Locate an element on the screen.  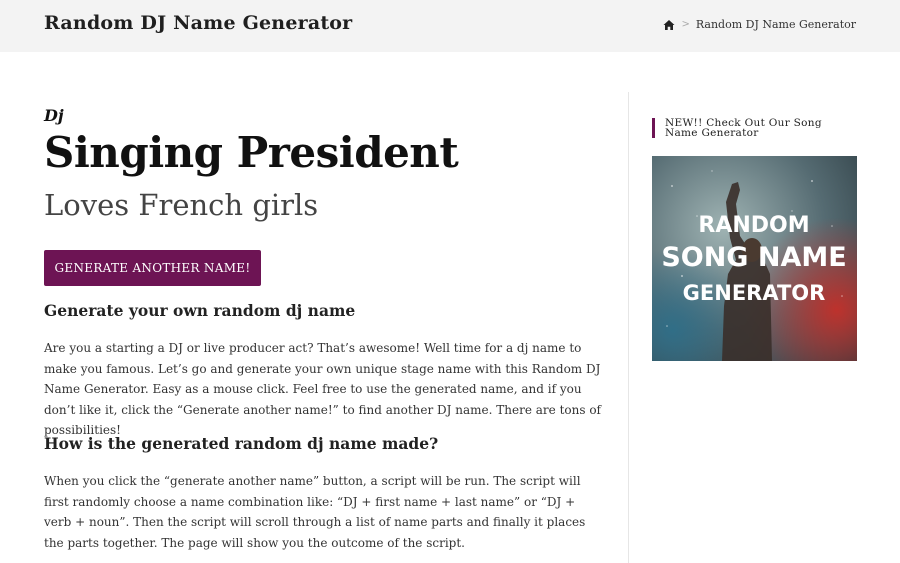
song-name-generator-promo: RANDOM SONG NAME GENERATOR is located at coordinates (754, 258).